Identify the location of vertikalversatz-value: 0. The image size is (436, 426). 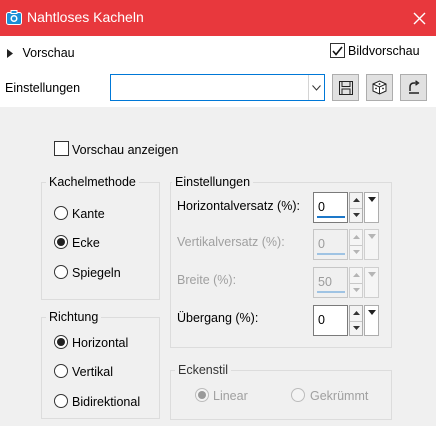
(321, 244).